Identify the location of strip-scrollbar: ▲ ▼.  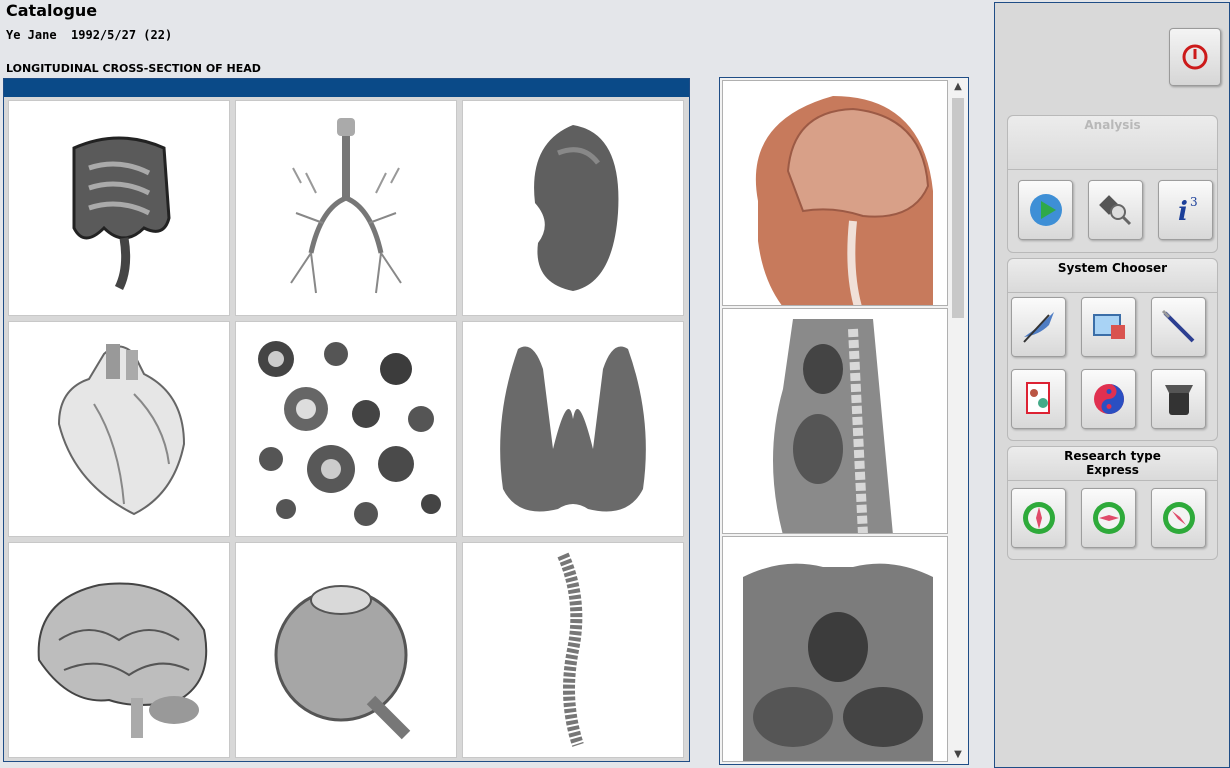
(958, 421).